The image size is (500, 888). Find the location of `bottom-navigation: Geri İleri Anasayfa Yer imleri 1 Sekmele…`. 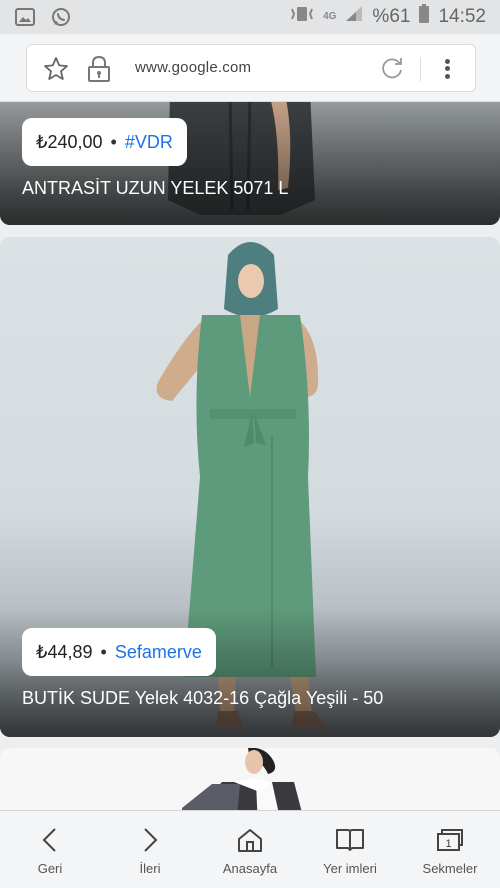

bottom-navigation: Geri İleri Anasayfa Yer imleri 1 Sekmele… is located at coordinates (250, 849).